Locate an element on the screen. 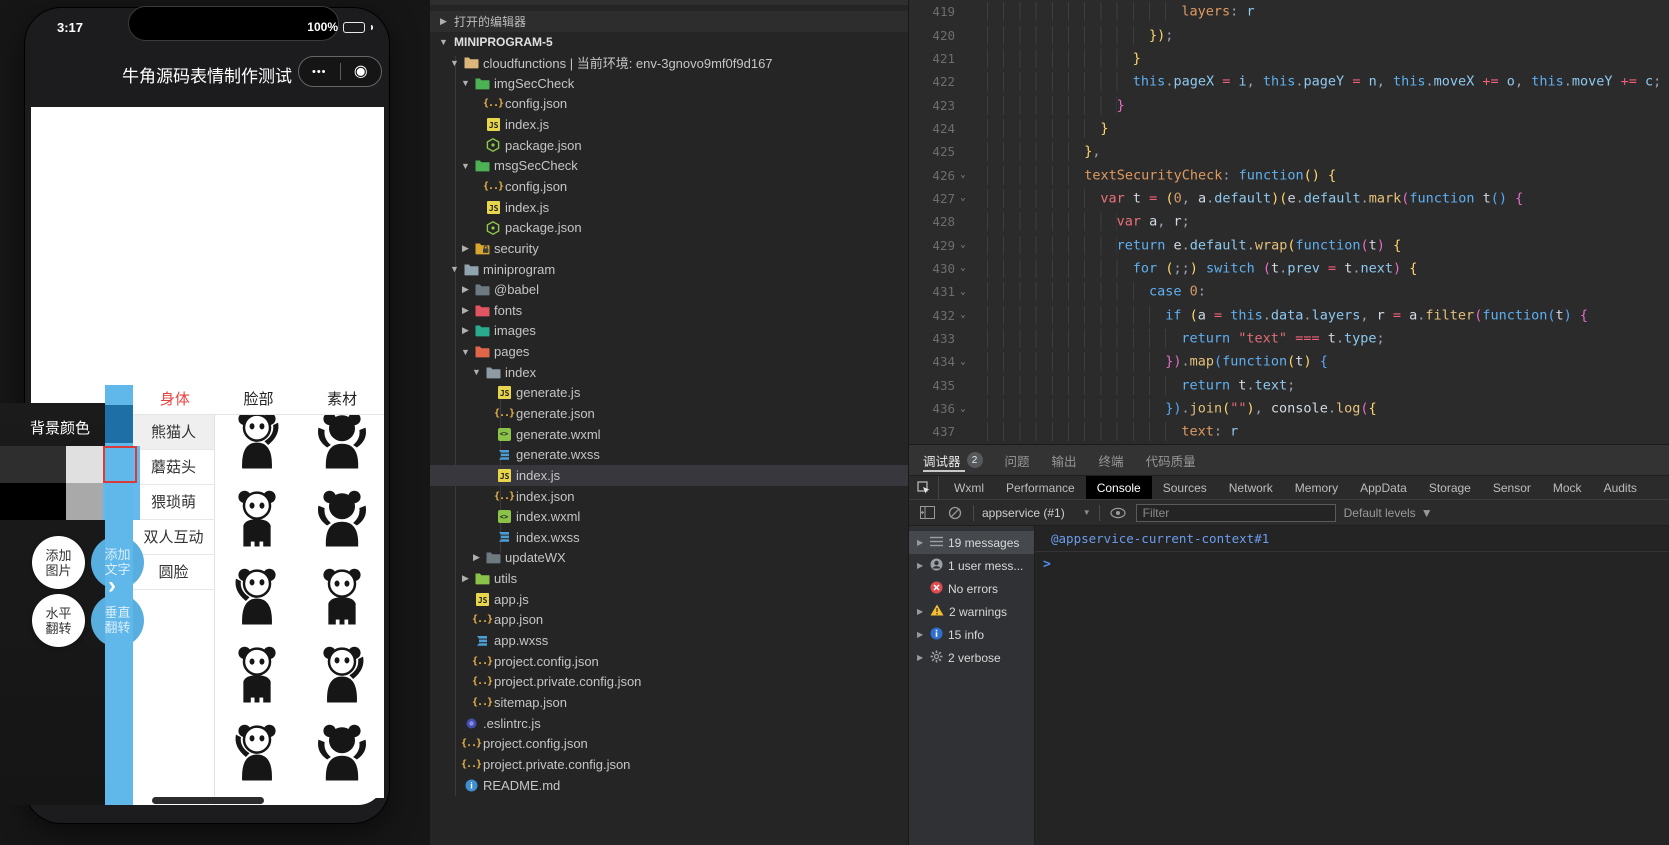 Image resolution: width=1669 pixels, height=845 pixels. debugger-tab: 代码质量 is located at coordinates (1171, 460).